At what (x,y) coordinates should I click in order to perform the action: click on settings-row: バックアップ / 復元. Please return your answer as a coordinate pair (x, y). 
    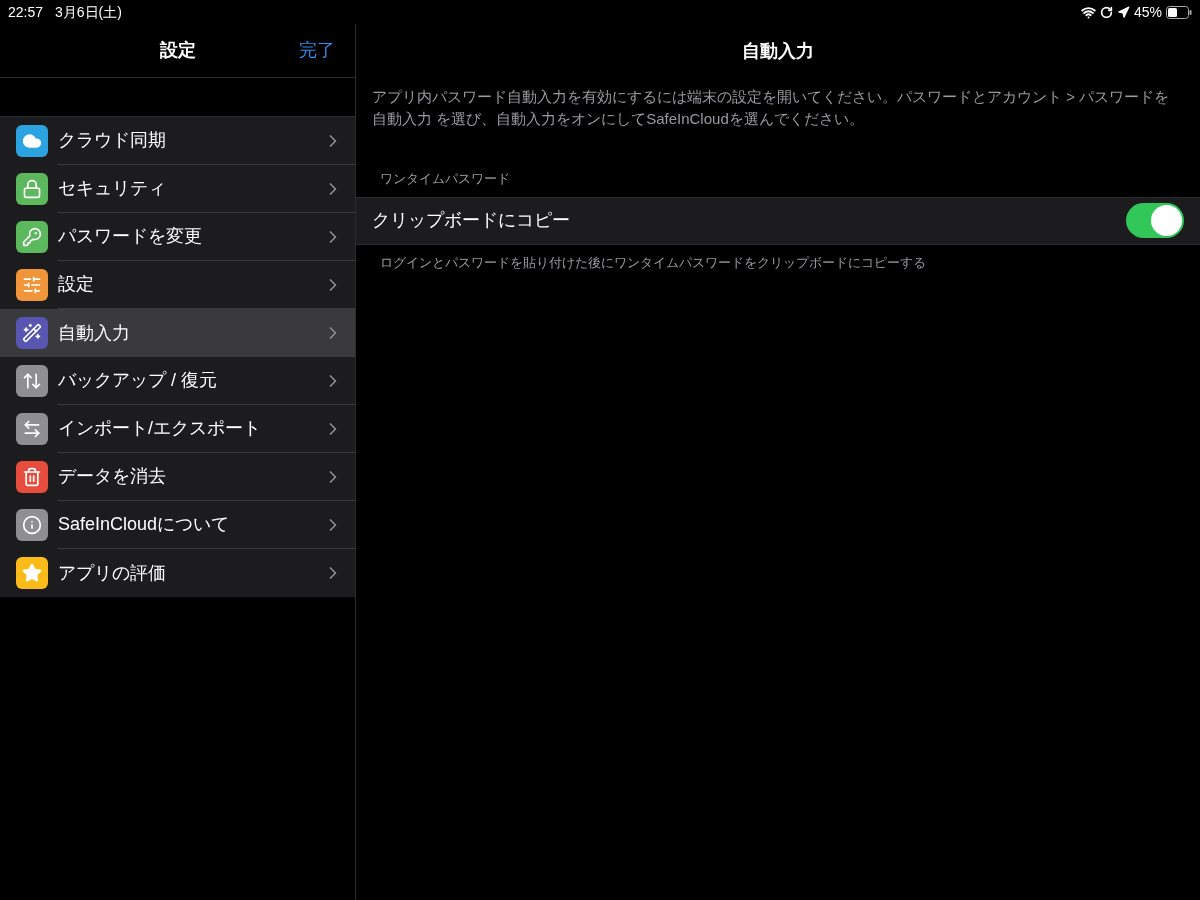
    Looking at the image, I should click on (177, 381).